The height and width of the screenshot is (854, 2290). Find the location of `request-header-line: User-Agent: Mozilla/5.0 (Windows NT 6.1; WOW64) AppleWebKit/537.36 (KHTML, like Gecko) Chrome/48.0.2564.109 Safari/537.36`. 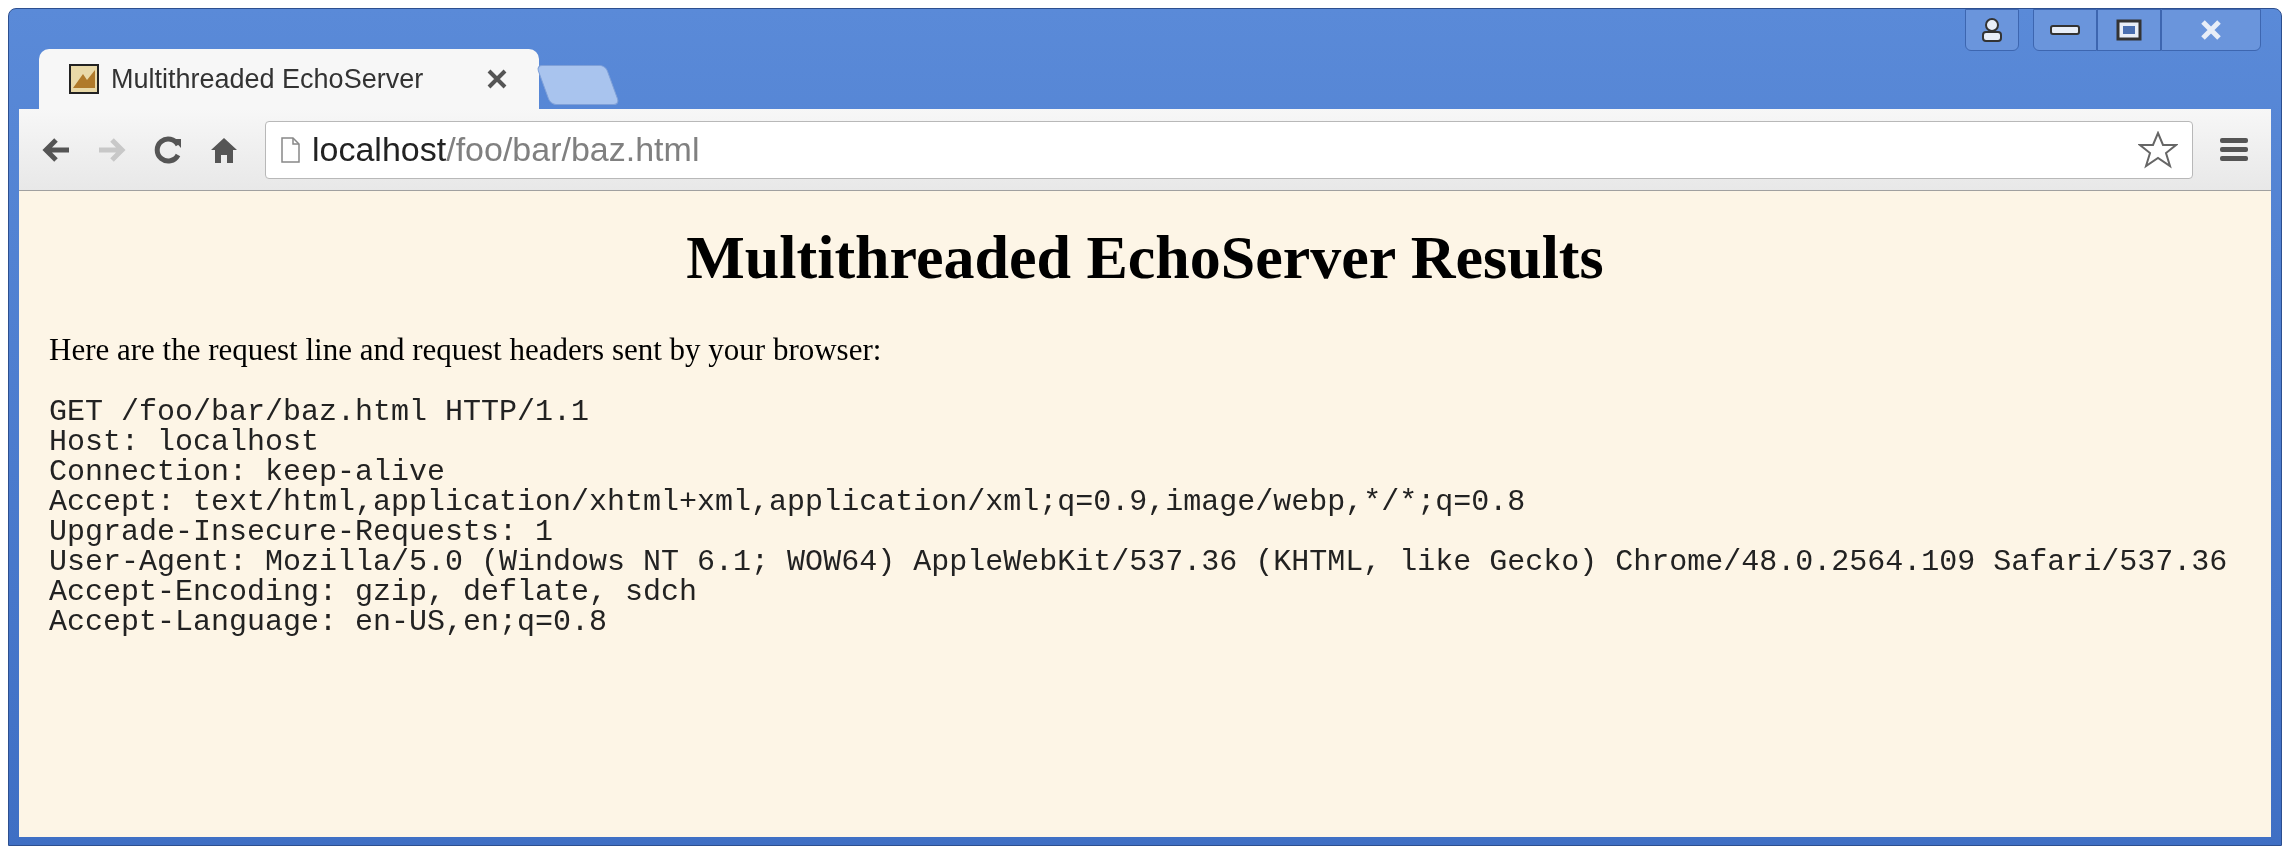

request-header-line: User-Agent: Mozilla/5.0 (Windows NT 6.1; WOW64) AppleWebKit/537.36 (KHTML, like Gecko) Chrome/48.0.2564.109 Safari/537.36 is located at coordinates (1139, 562).